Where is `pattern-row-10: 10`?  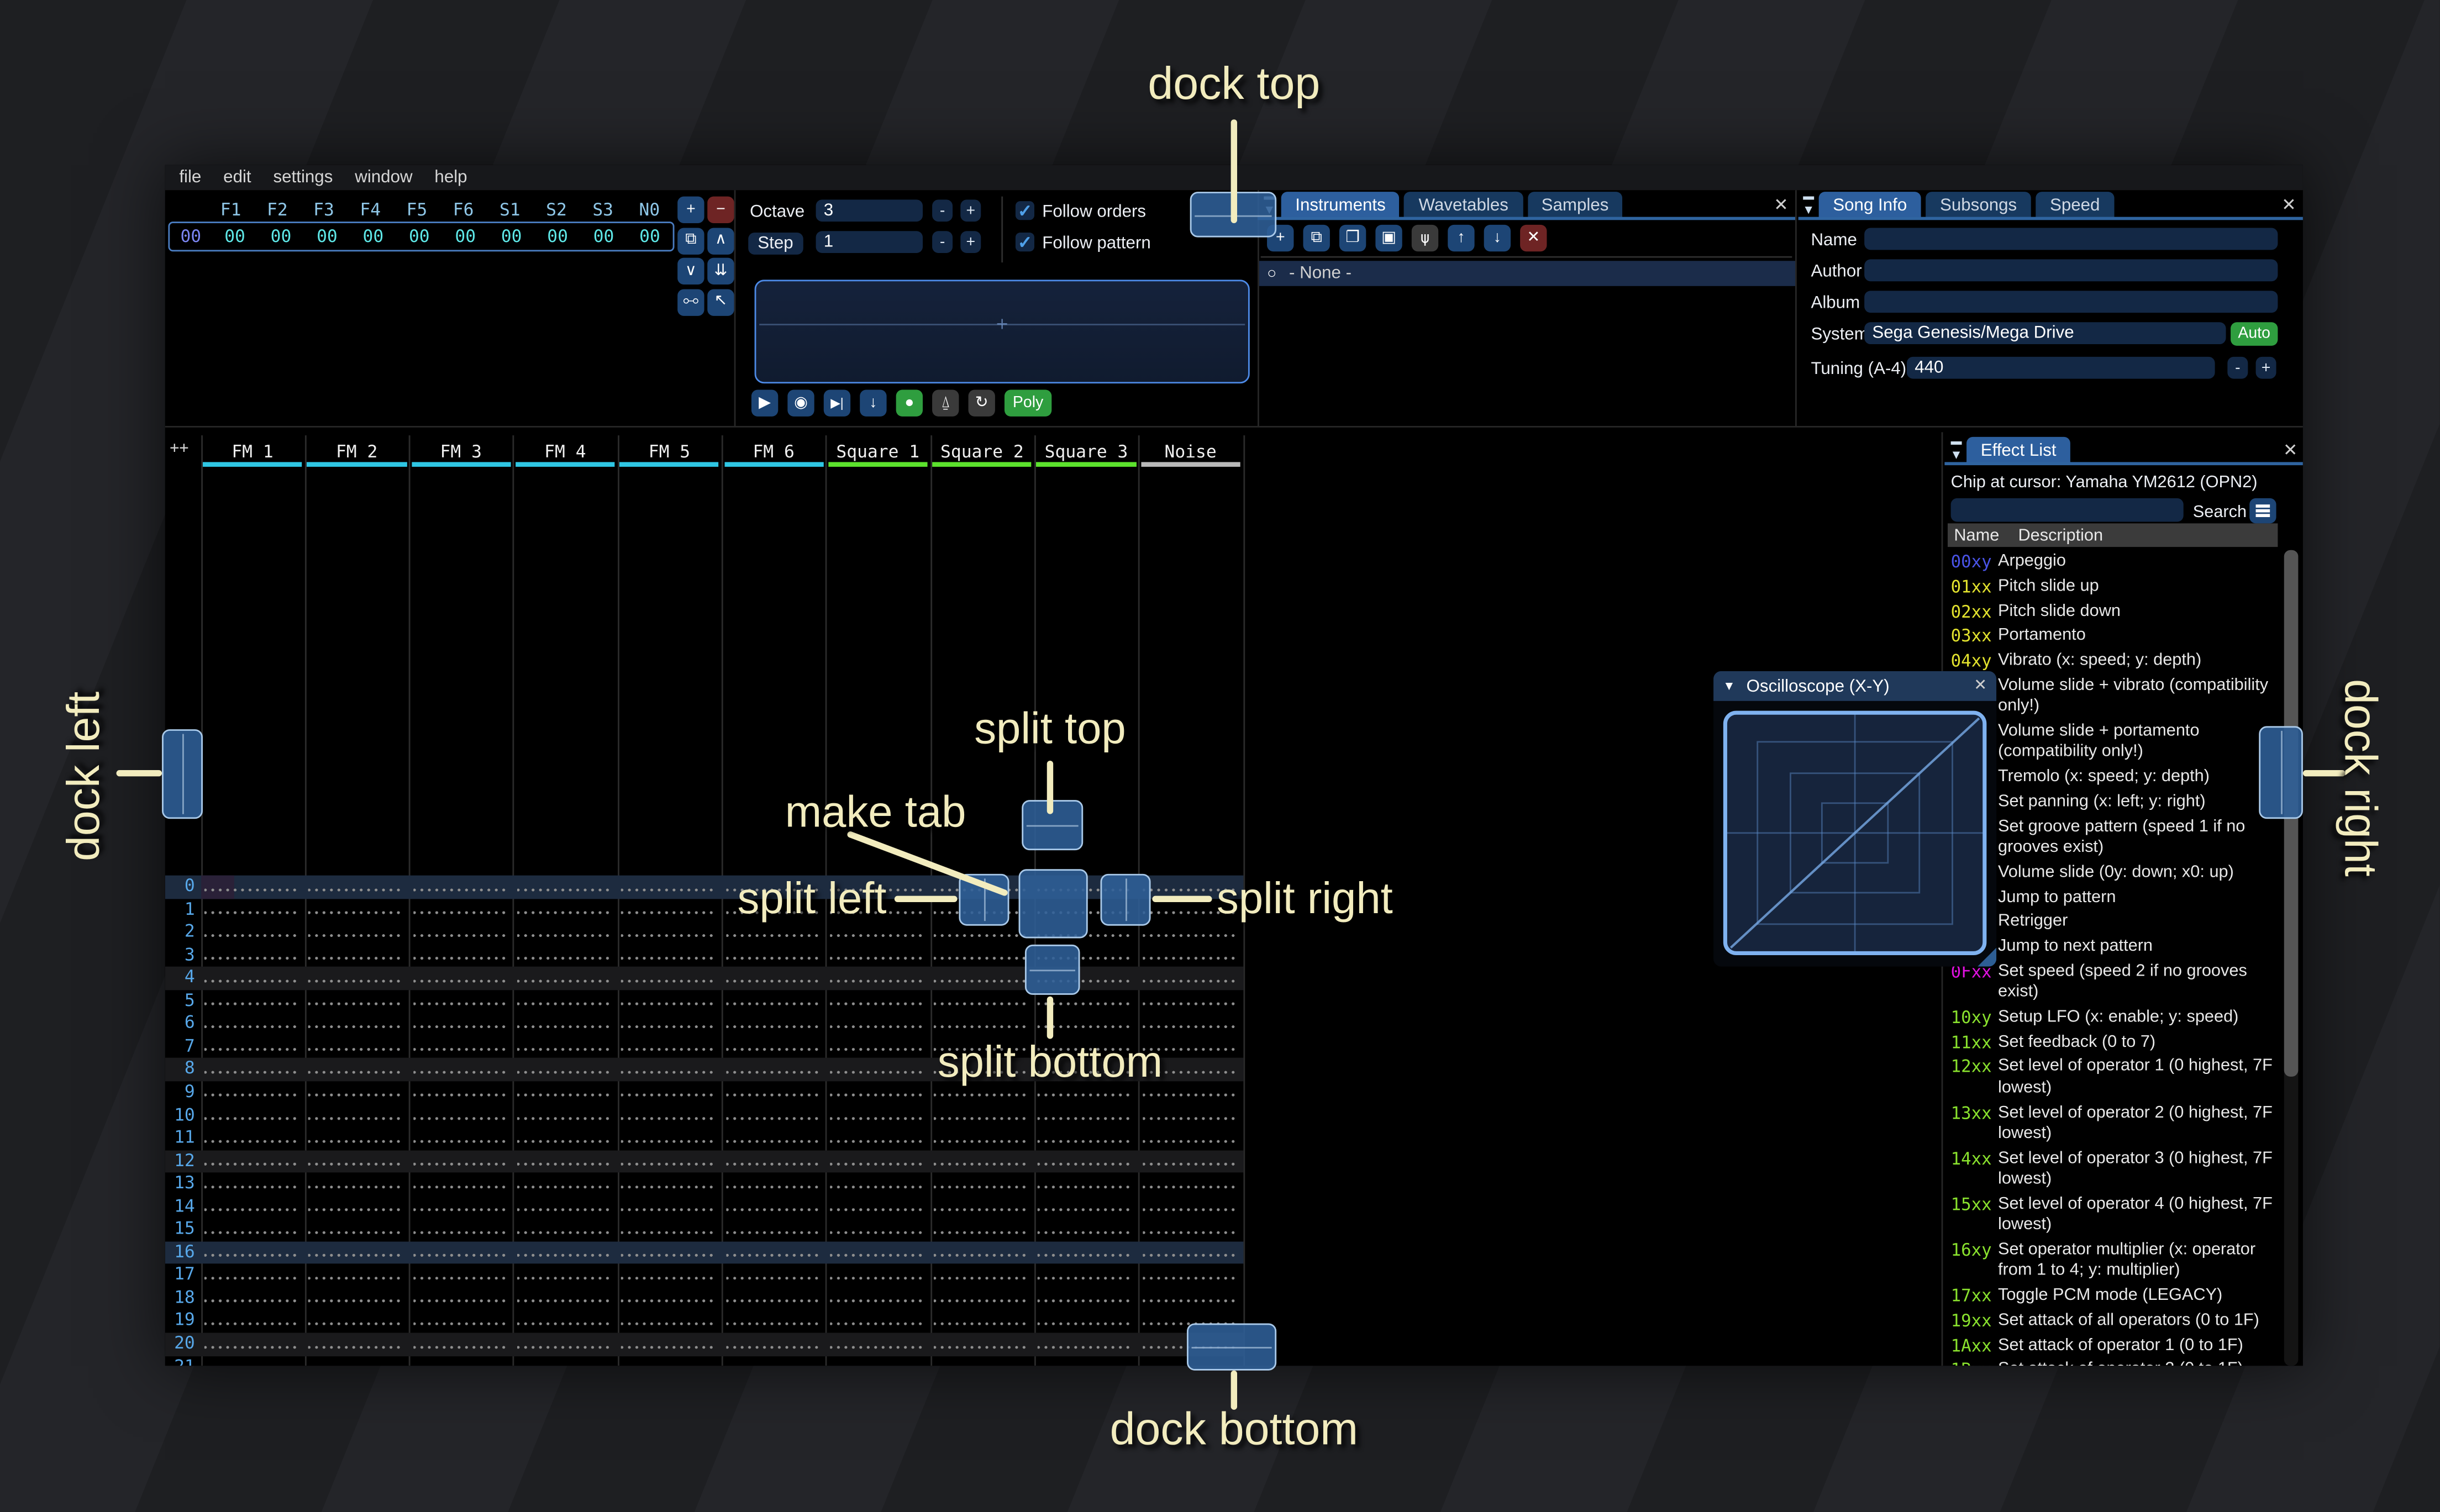
pattern-row-10: 10 is located at coordinates (704, 1115).